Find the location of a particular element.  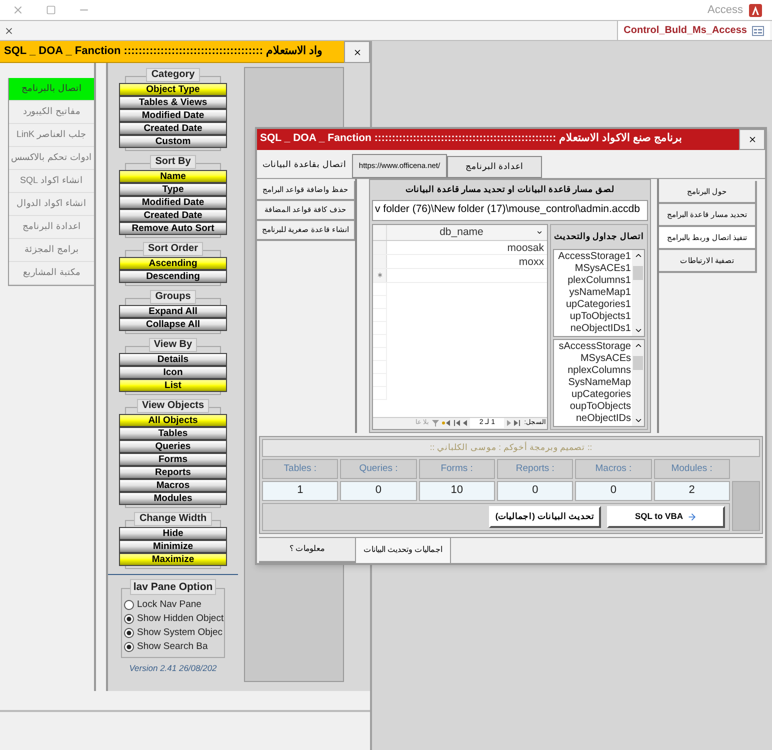

stat-label: Queries : is located at coordinates (378, 468).